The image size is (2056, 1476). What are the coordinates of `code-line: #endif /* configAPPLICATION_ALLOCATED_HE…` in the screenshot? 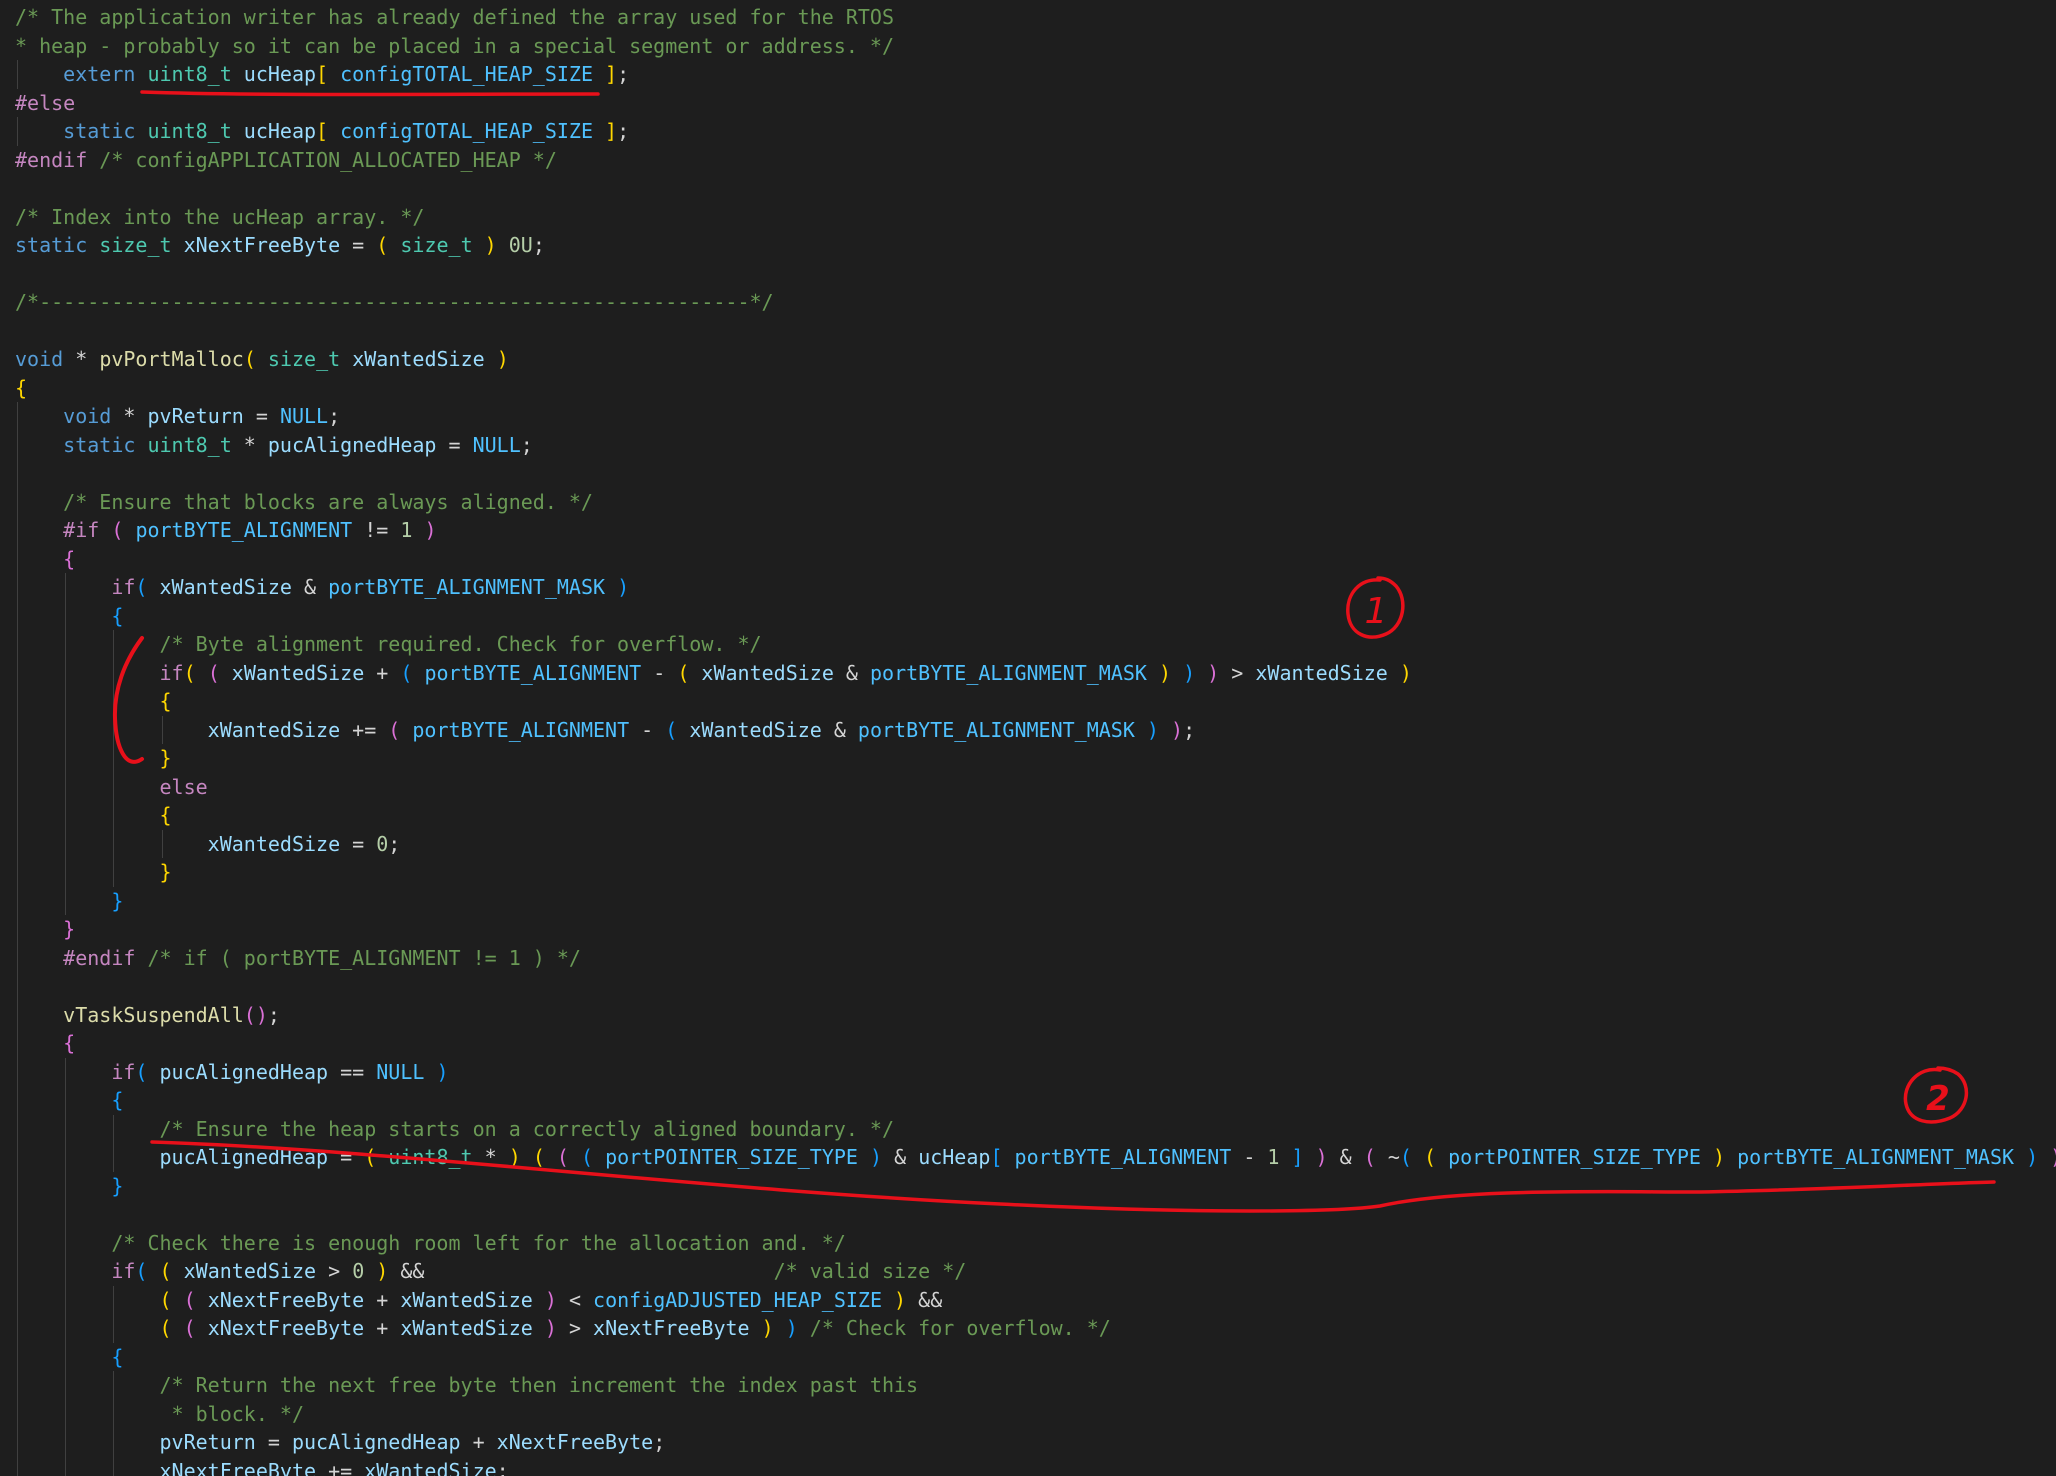 It's located at (286, 160).